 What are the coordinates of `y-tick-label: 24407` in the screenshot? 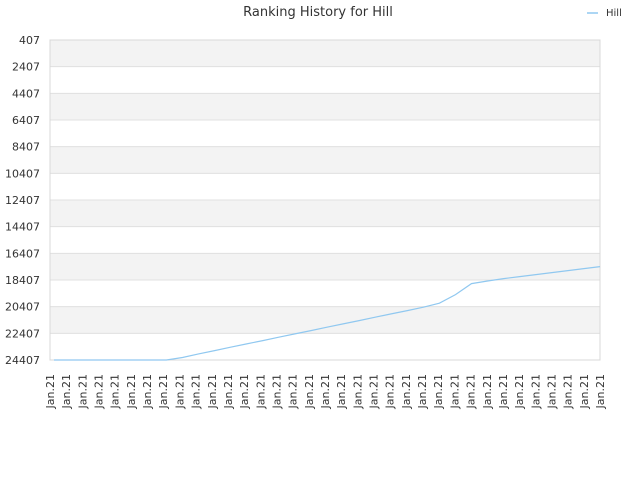 It's located at (22, 360).